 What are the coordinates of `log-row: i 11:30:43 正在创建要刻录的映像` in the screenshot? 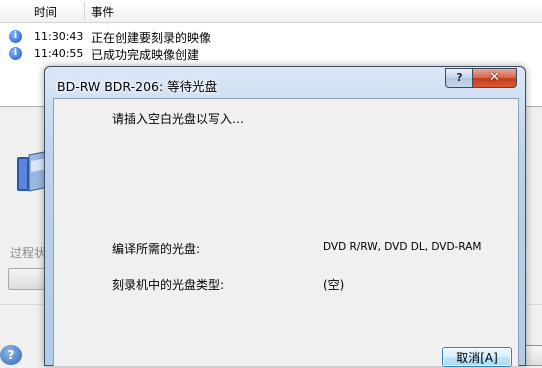 It's located at (271, 37).